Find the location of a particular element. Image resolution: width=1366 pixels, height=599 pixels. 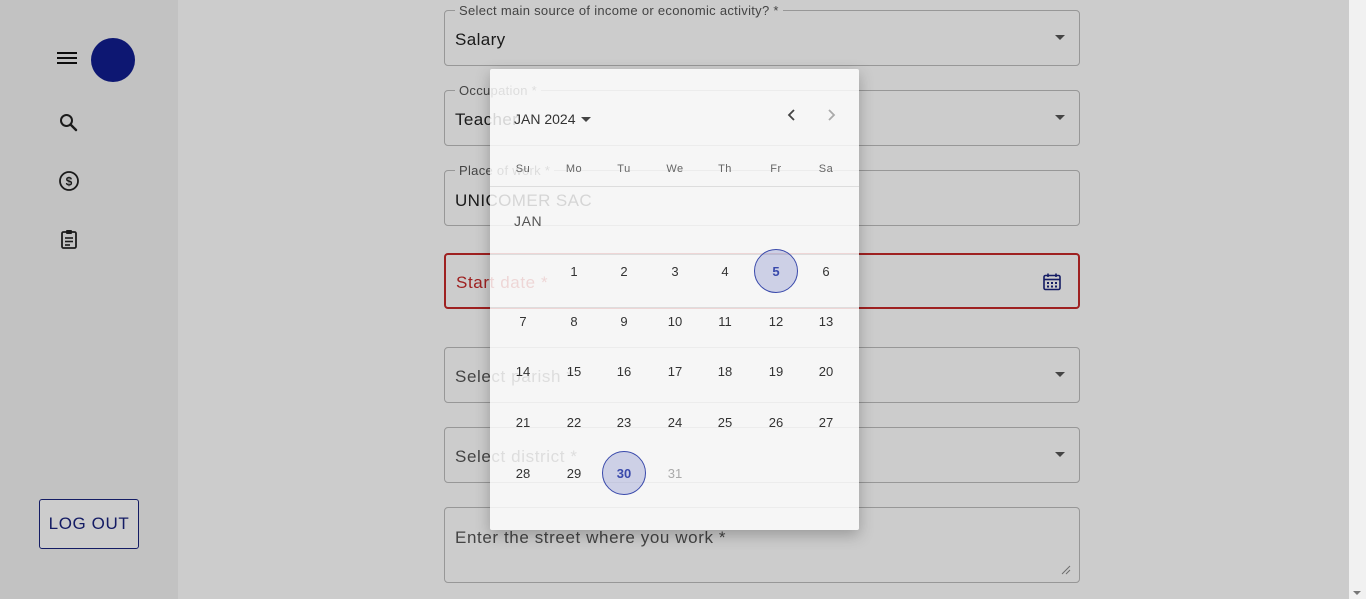

day-cell: 5 is located at coordinates (776, 271).